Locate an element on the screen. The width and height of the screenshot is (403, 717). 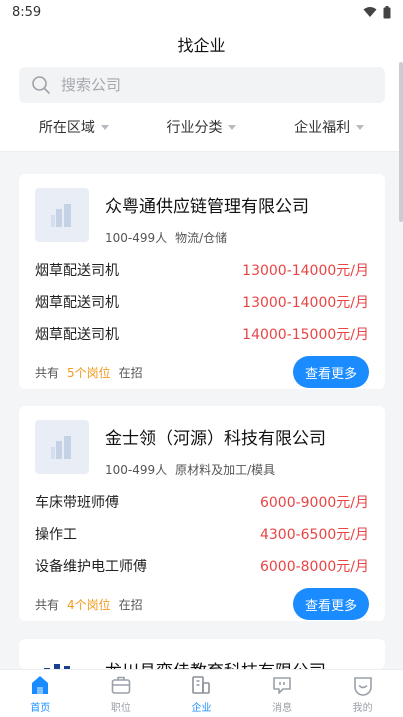
tab-label: 首页 is located at coordinates (40, 708).